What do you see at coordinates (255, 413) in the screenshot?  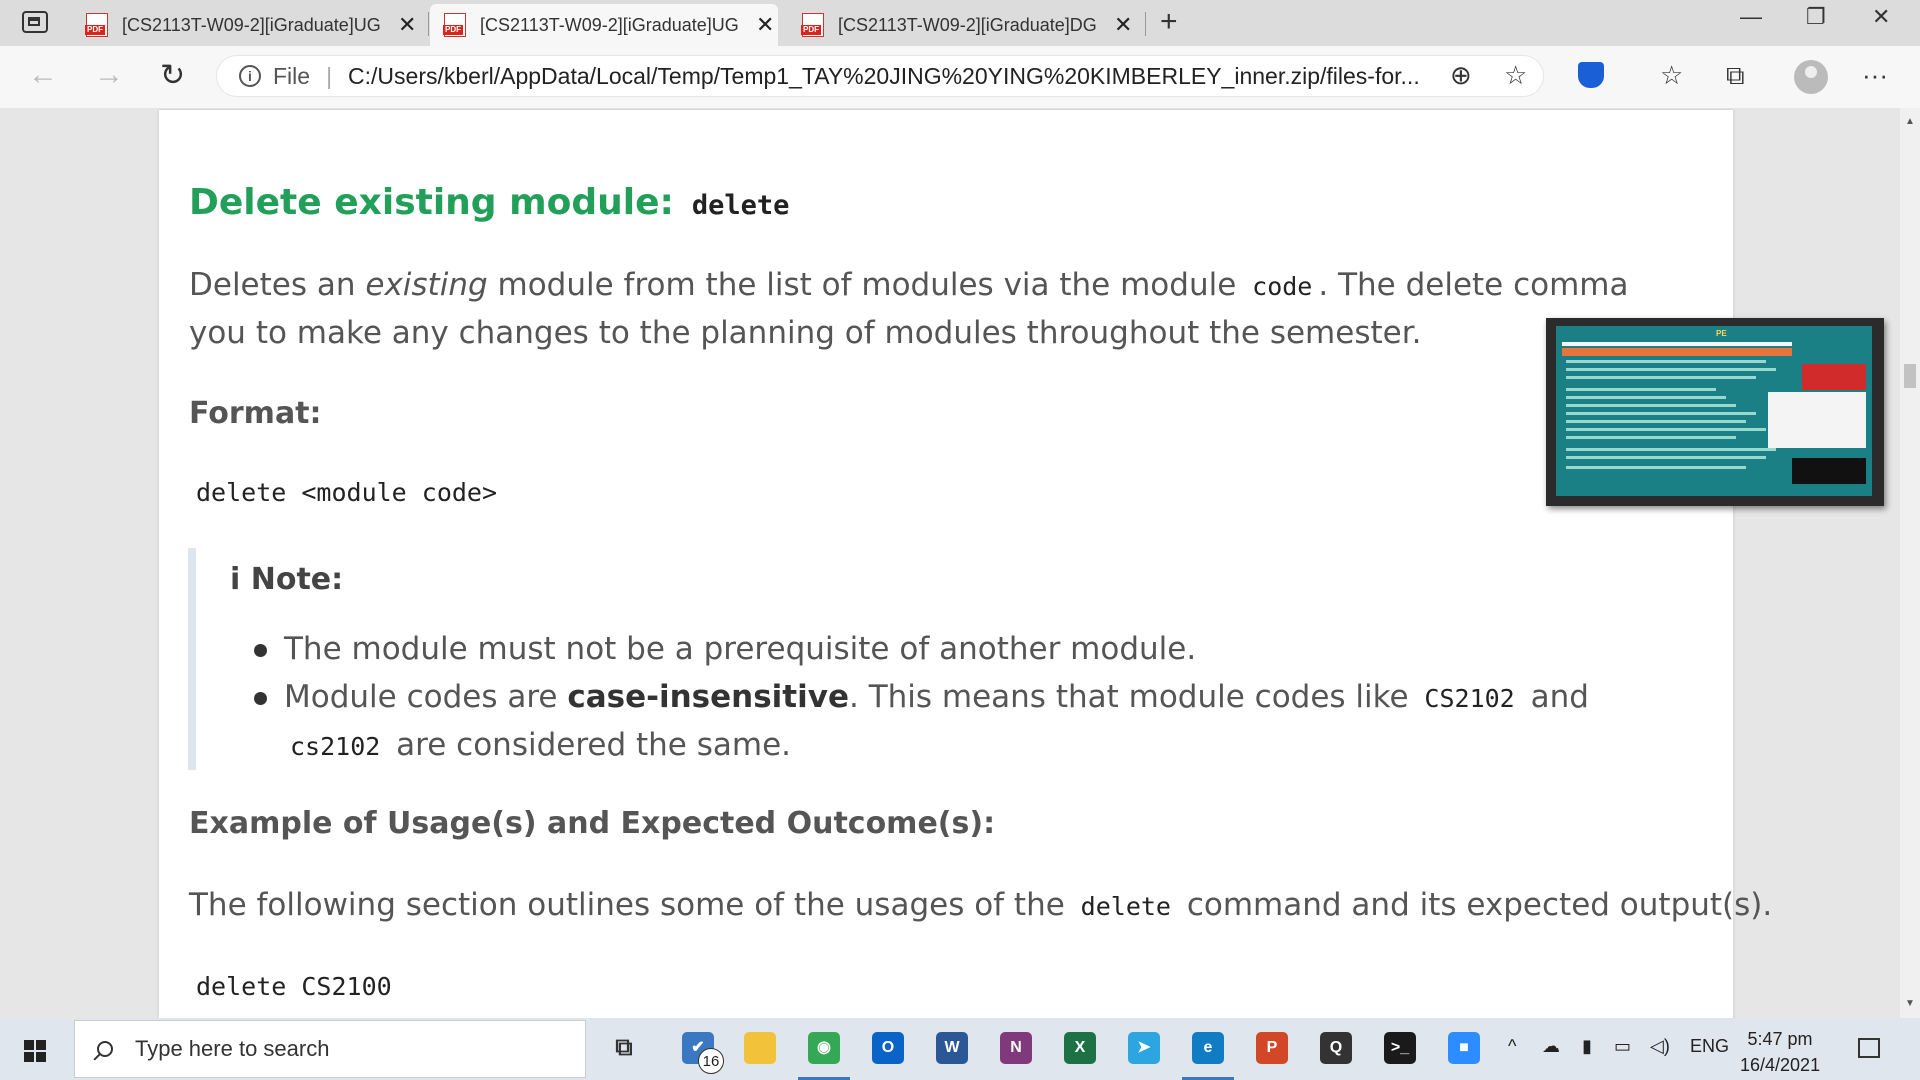 I see `format-heading: Format:` at bounding box center [255, 413].